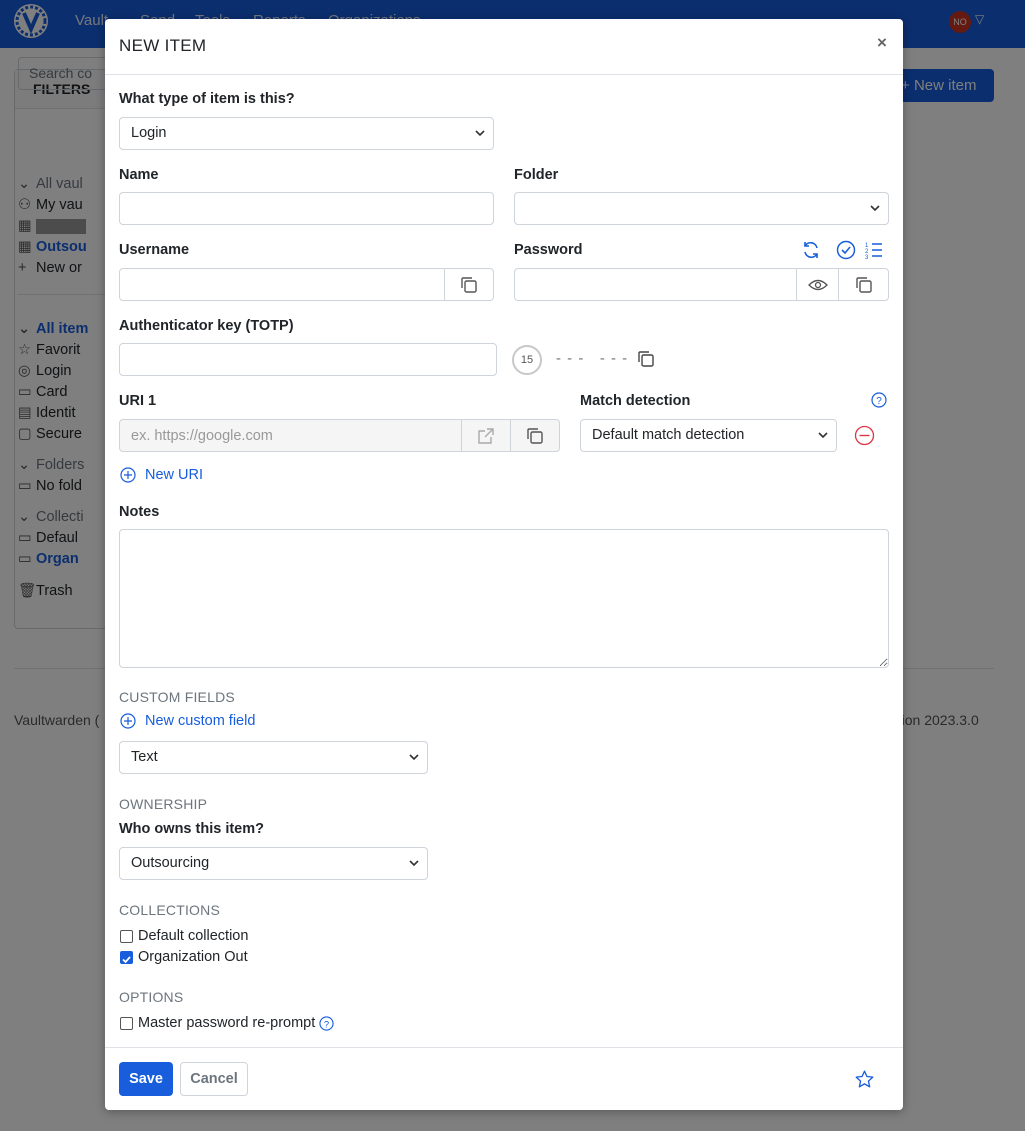 The width and height of the screenshot is (1025, 1131). I want to click on cancel-button: Cancel, so click(214, 1079).